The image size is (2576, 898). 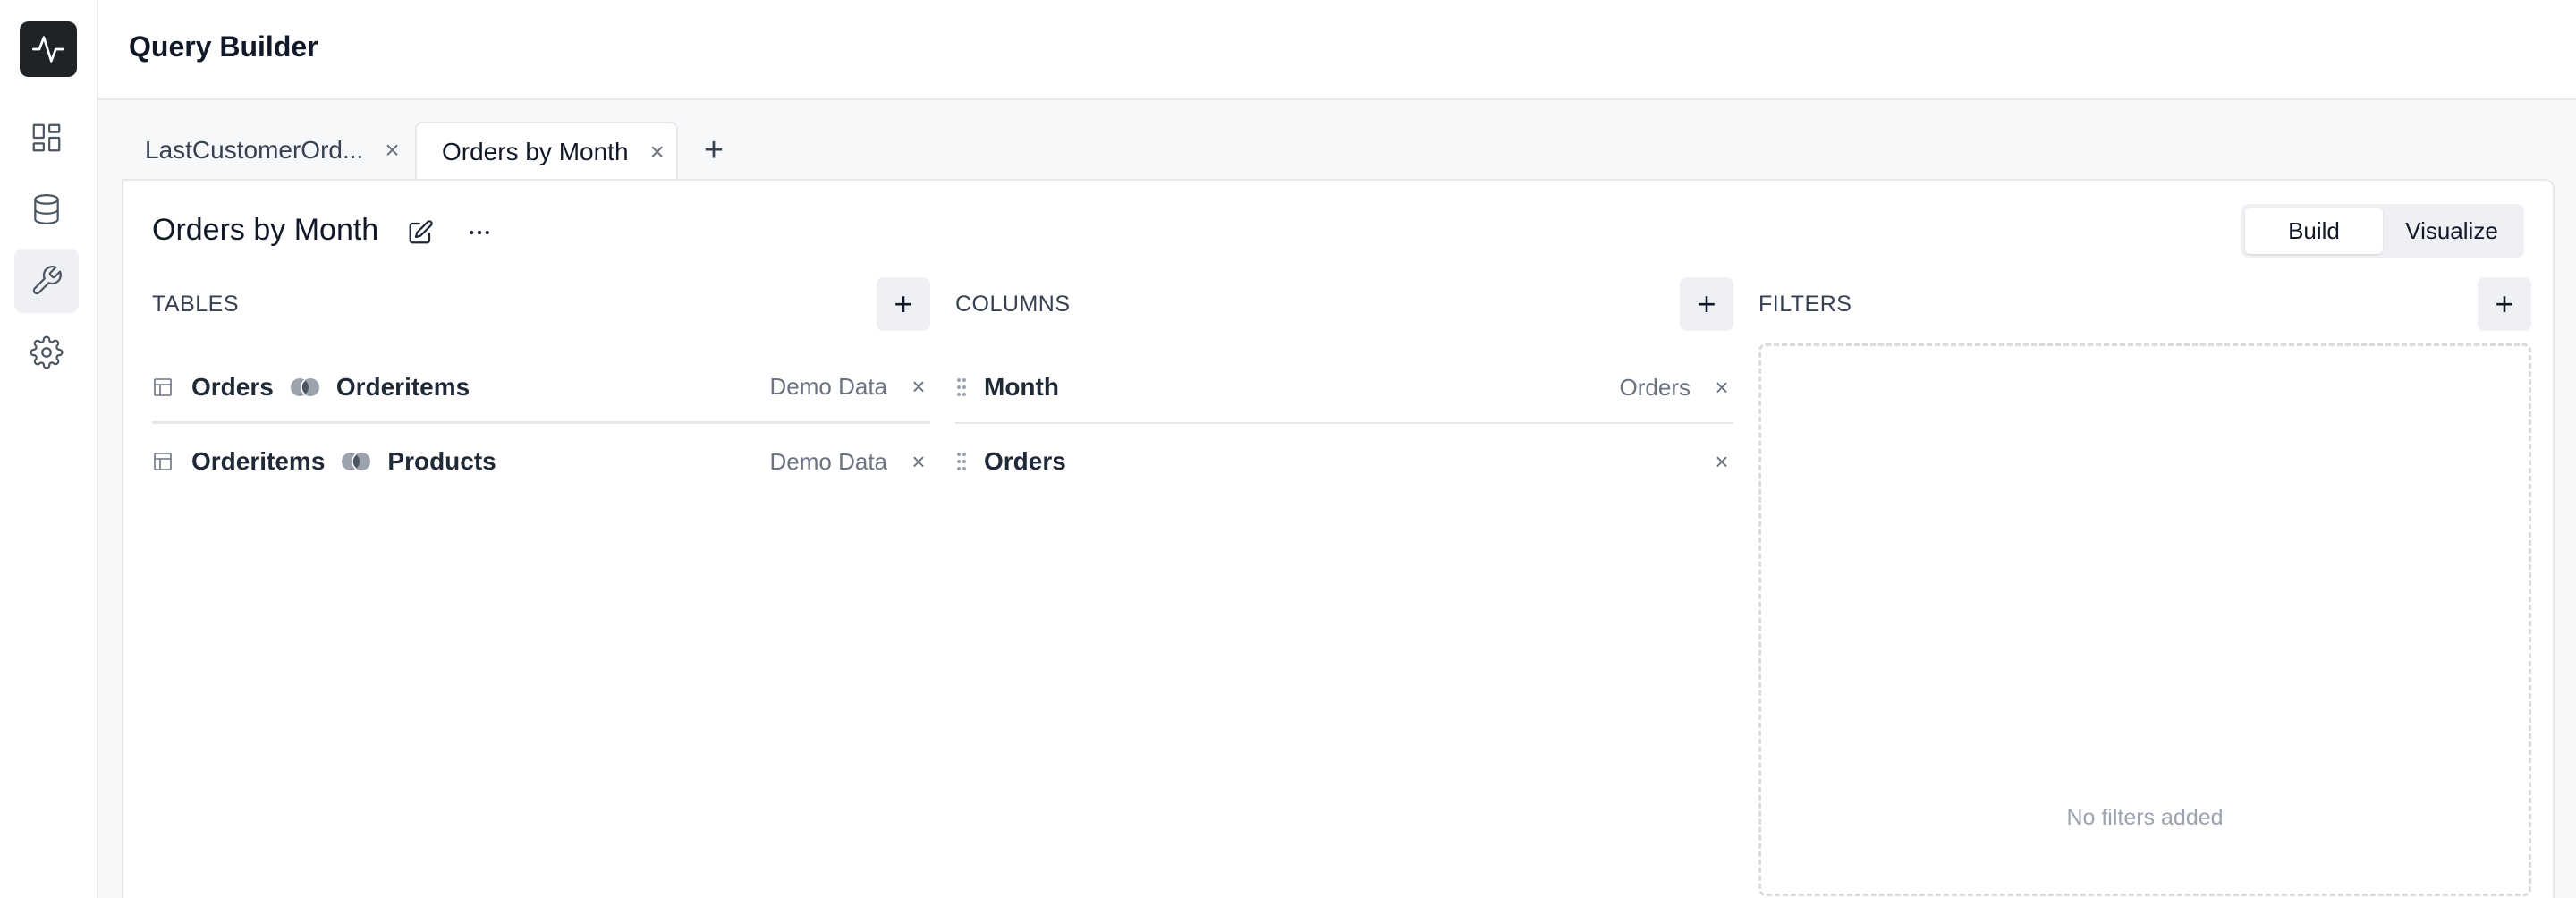 I want to click on app-logo, so click(x=48, y=49).